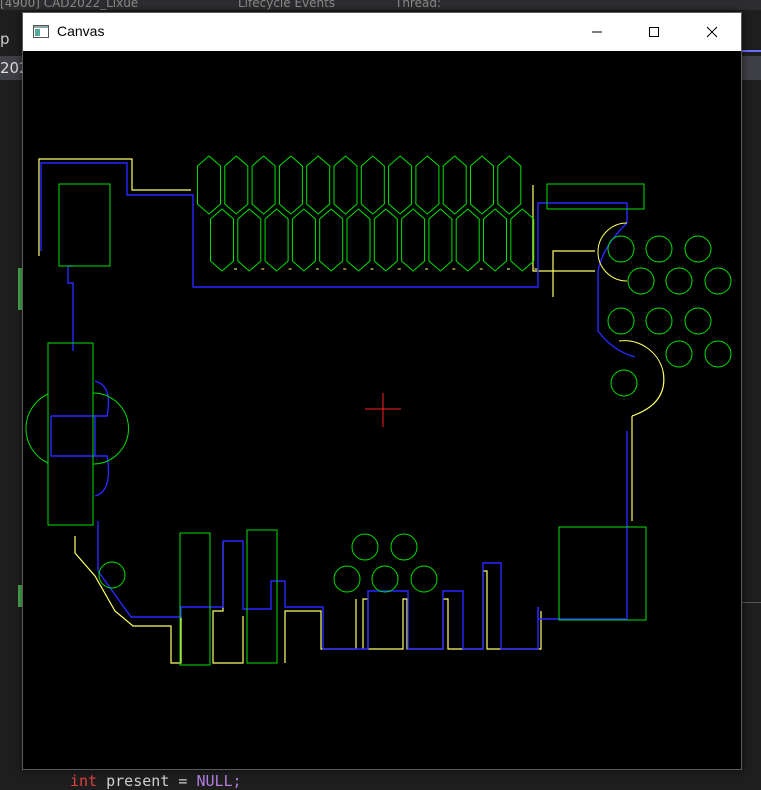 Image resolution: width=761 pixels, height=790 pixels. I want to click on minimize-icon, so click(597, 32).